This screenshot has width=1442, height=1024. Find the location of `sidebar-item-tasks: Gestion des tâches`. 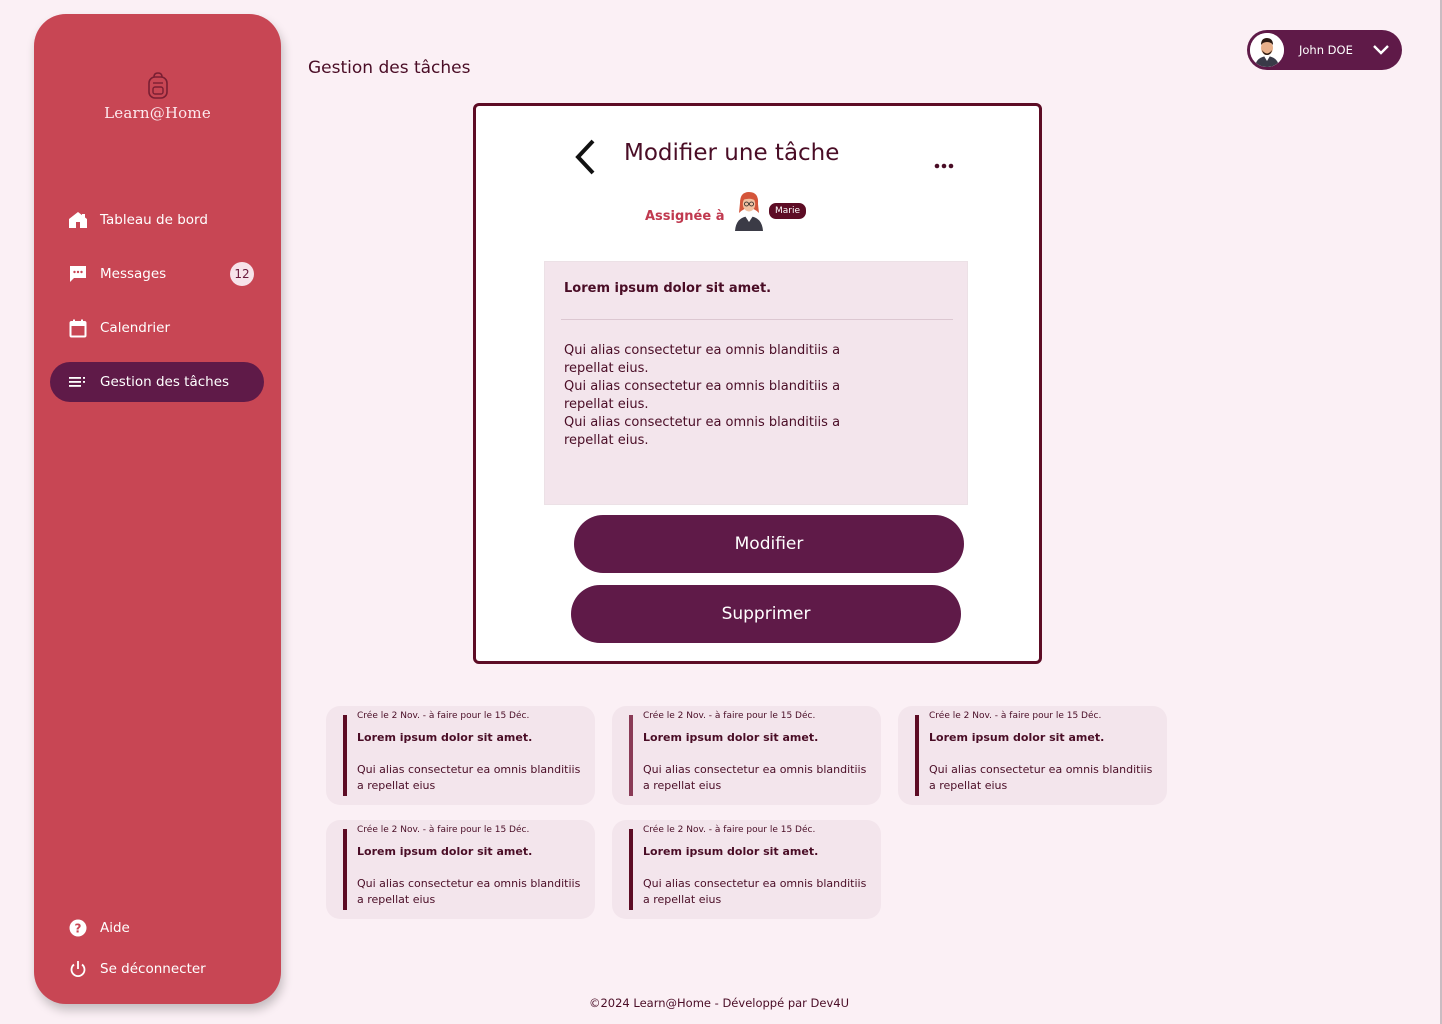

sidebar-item-tasks: Gestion des tâches is located at coordinates (157, 382).